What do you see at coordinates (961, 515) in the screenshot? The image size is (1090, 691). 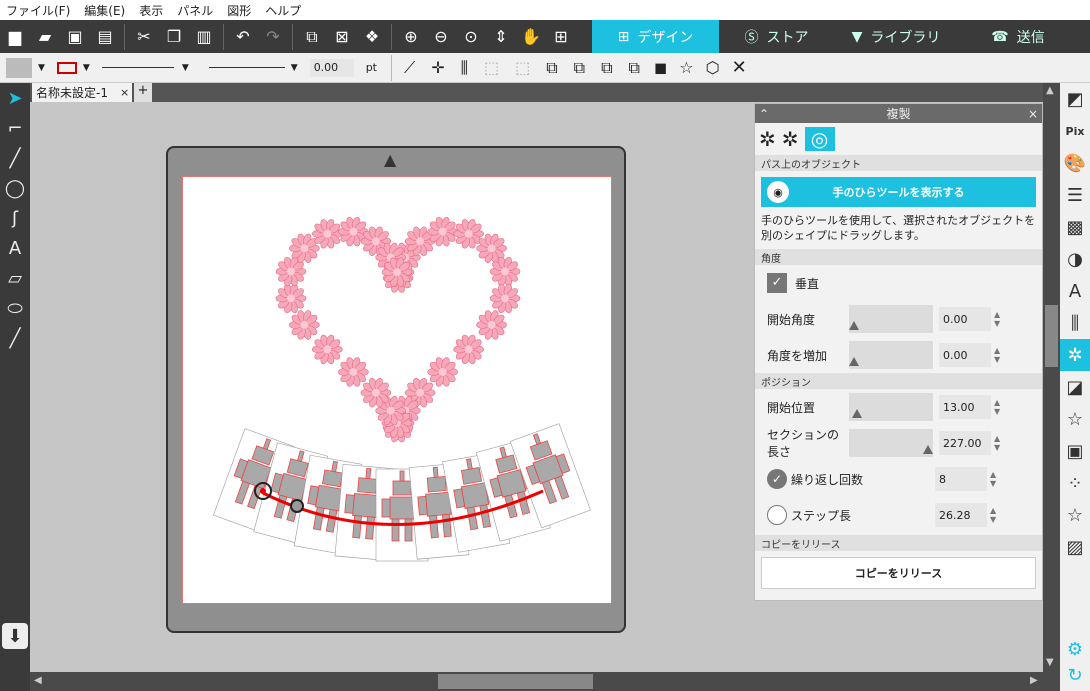 I see `step-length-input: 26.28` at bounding box center [961, 515].